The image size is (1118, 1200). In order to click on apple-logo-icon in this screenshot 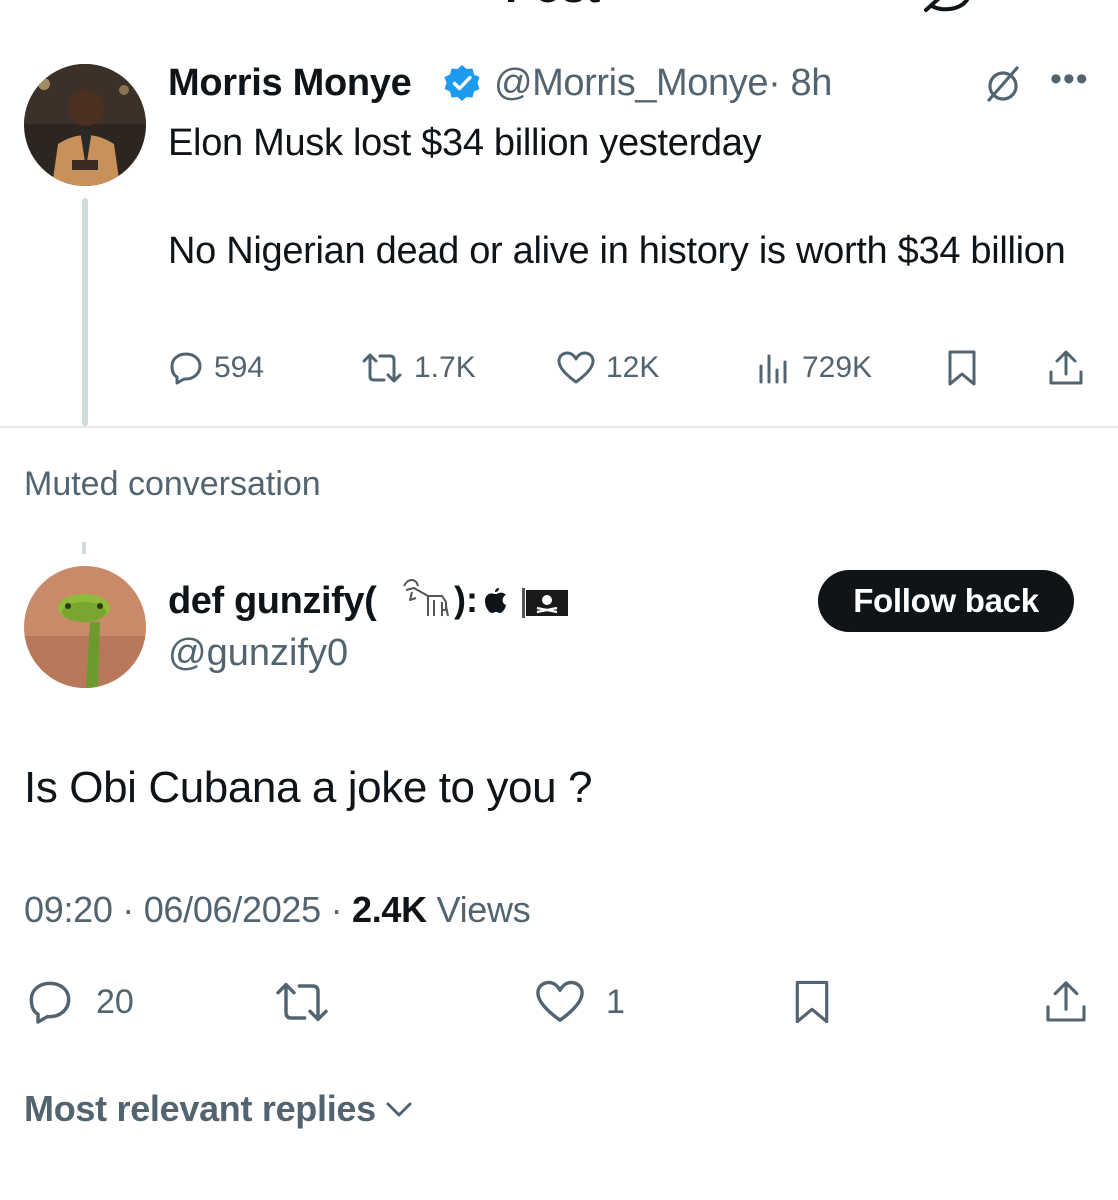, I will do `click(495, 600)`.